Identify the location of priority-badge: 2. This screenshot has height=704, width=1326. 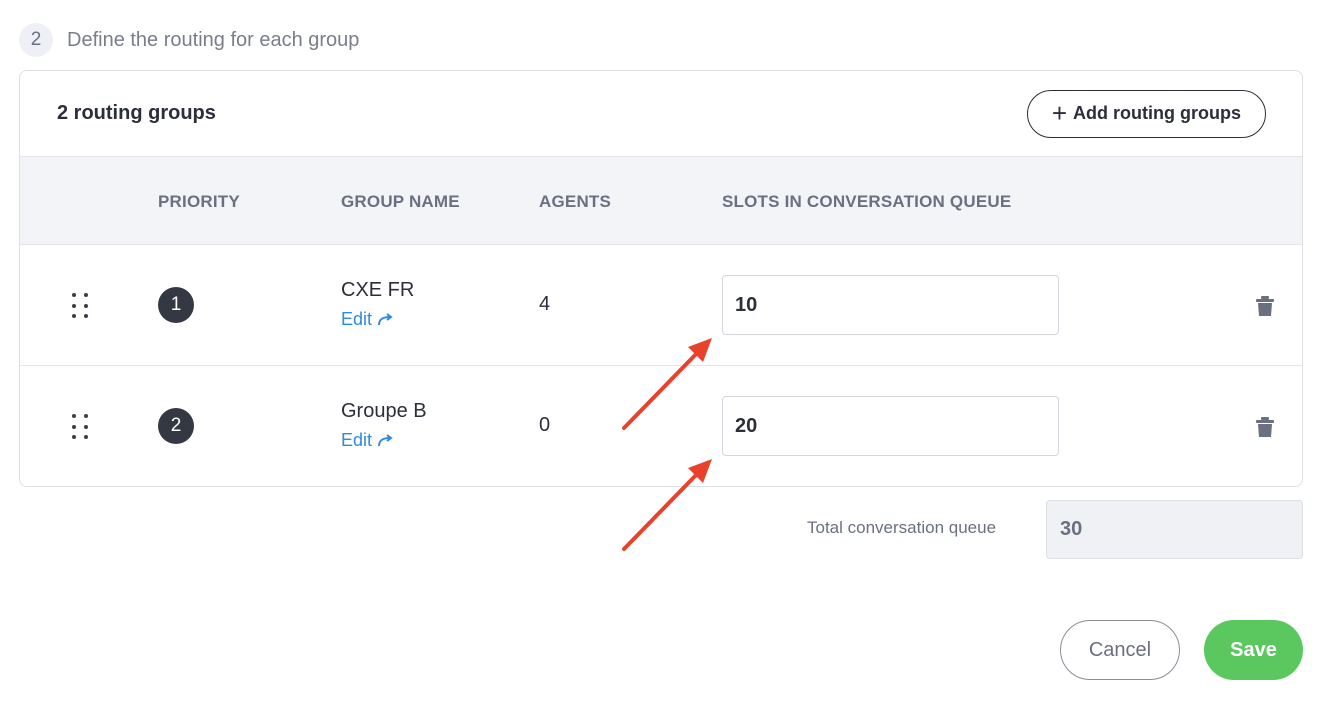
(176, 426).